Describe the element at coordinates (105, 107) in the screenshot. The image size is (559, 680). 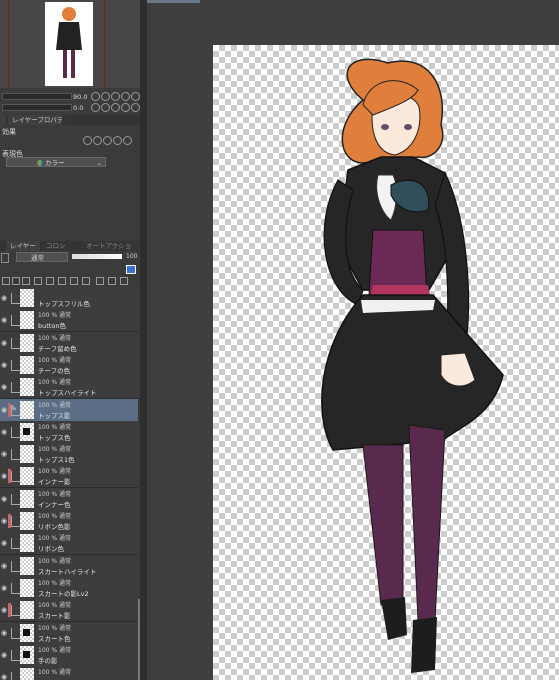
I see `rotate-right-icon` at that location.